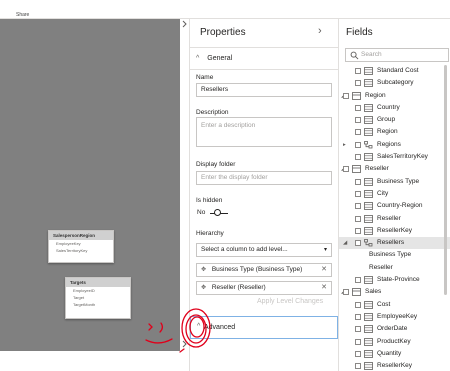 Image resolution: width=450 pixels, height=371 pixels. I want to click on collapse-arrows-icon, so click(184, 184).